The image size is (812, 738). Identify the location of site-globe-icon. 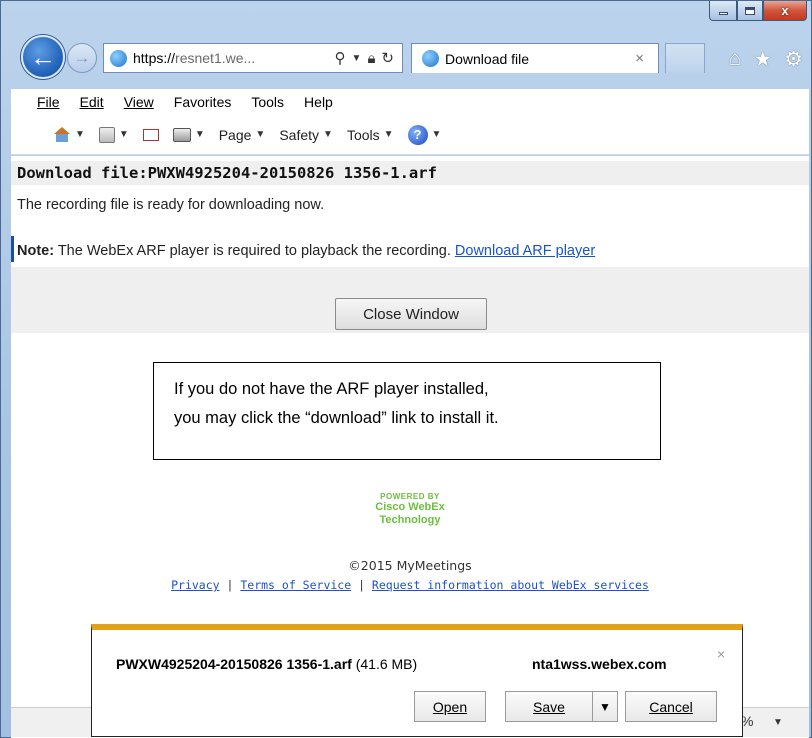
(118, 58).